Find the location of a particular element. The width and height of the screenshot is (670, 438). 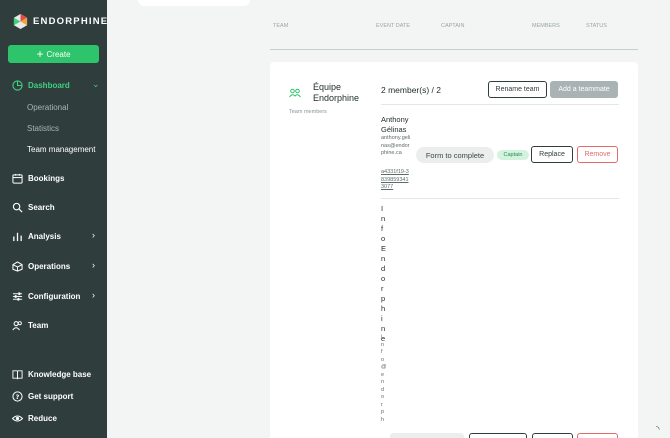

captain-badge: Captain is located at coordinates (513, 155).